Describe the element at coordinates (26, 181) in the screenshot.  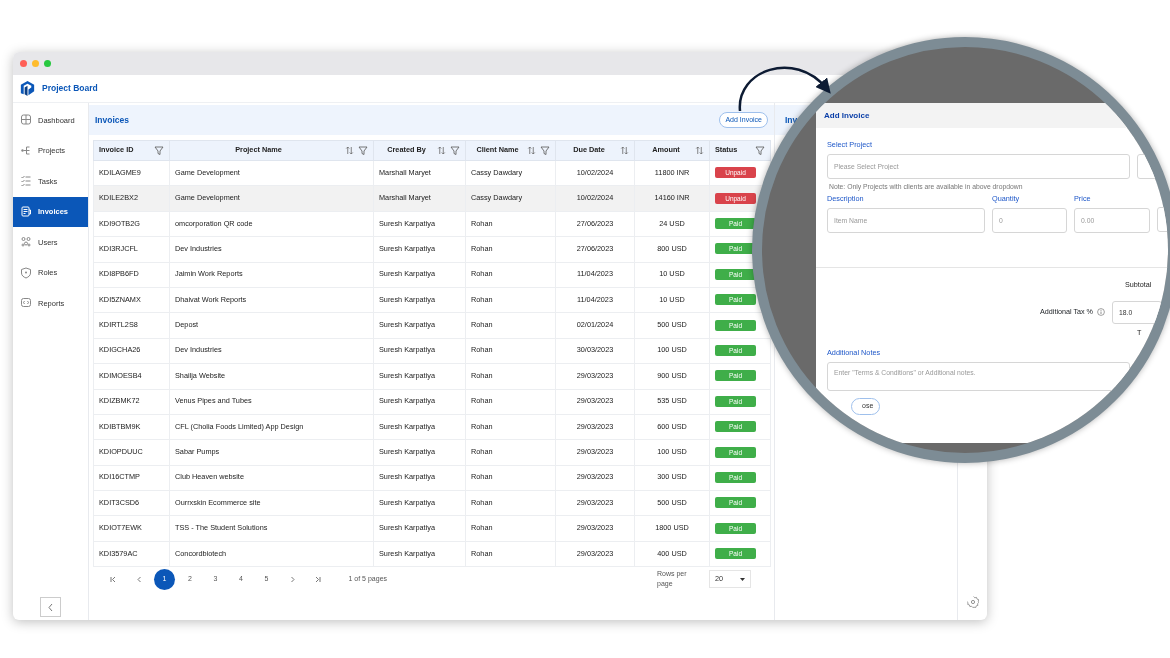
I see `checklist-icon` at that location.